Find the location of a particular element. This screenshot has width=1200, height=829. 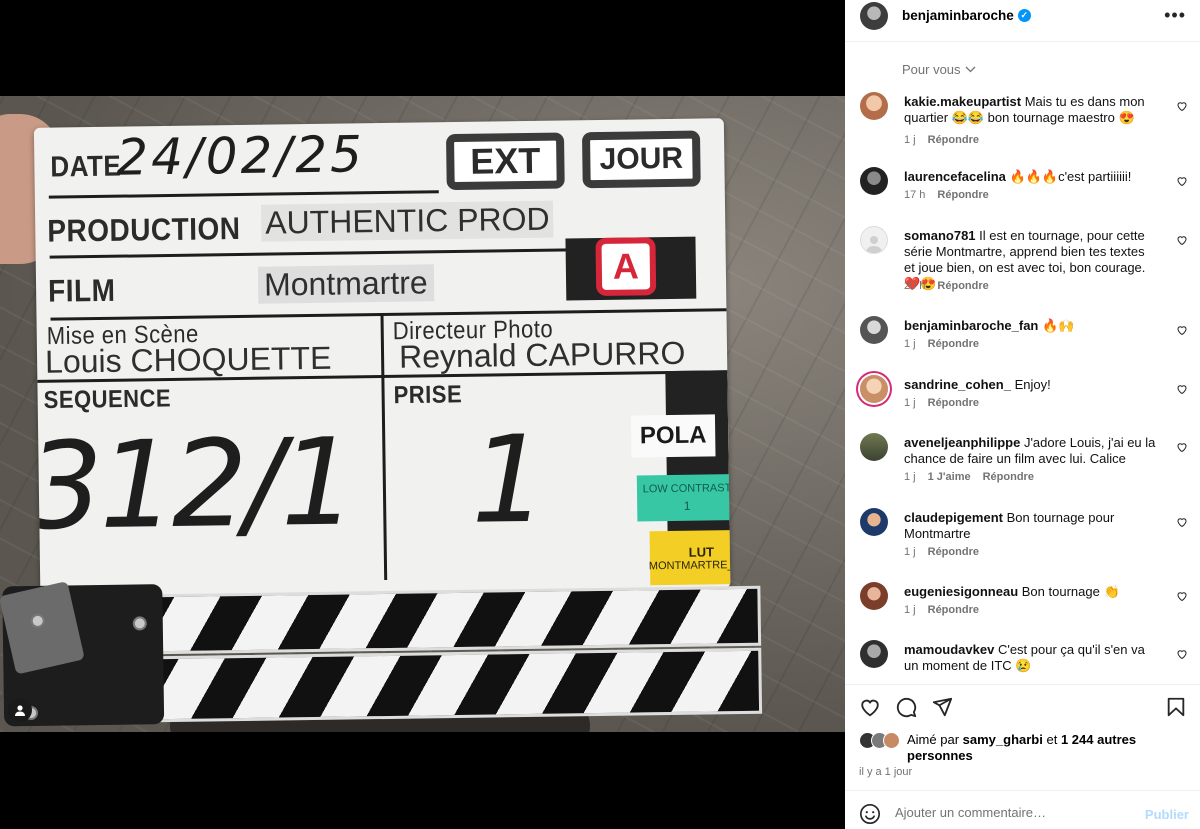

comment-text: sandrine_cohen_ Enjoy! is located at coordinates (1031, 385).